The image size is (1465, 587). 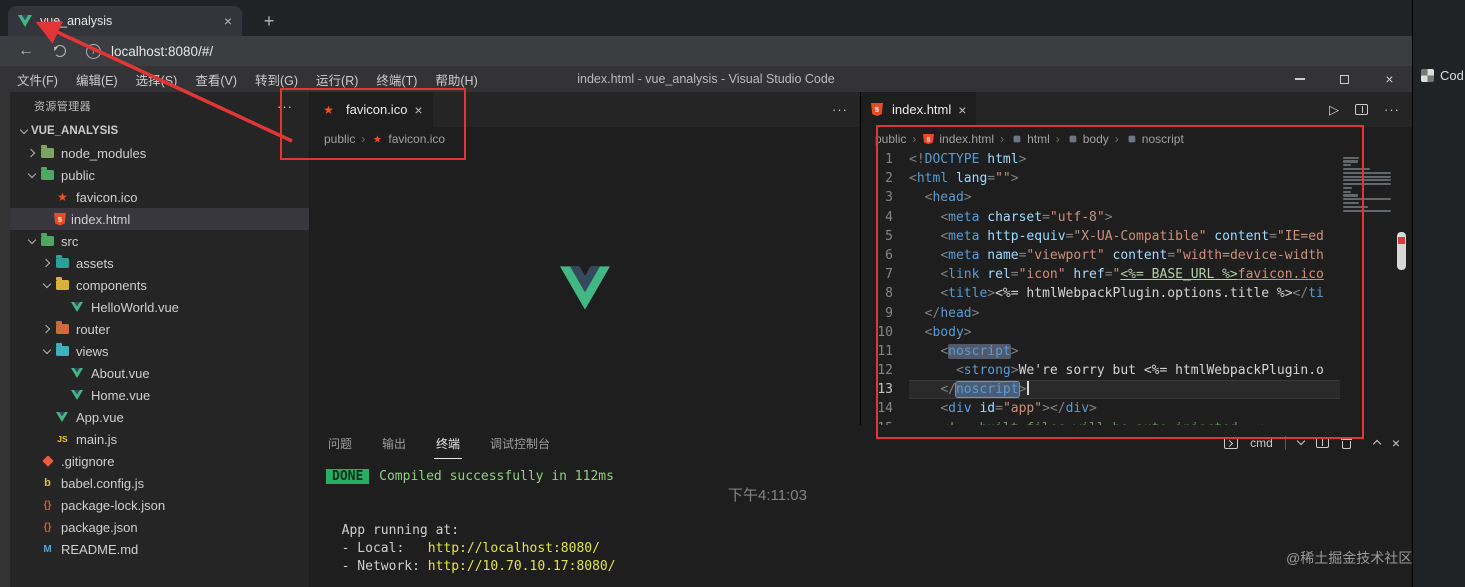 What do you see at coordinates (159, 461) in the screenshot?
I see `tree-item-.gitignore: .gitignore` at bounding box center [159, 461].